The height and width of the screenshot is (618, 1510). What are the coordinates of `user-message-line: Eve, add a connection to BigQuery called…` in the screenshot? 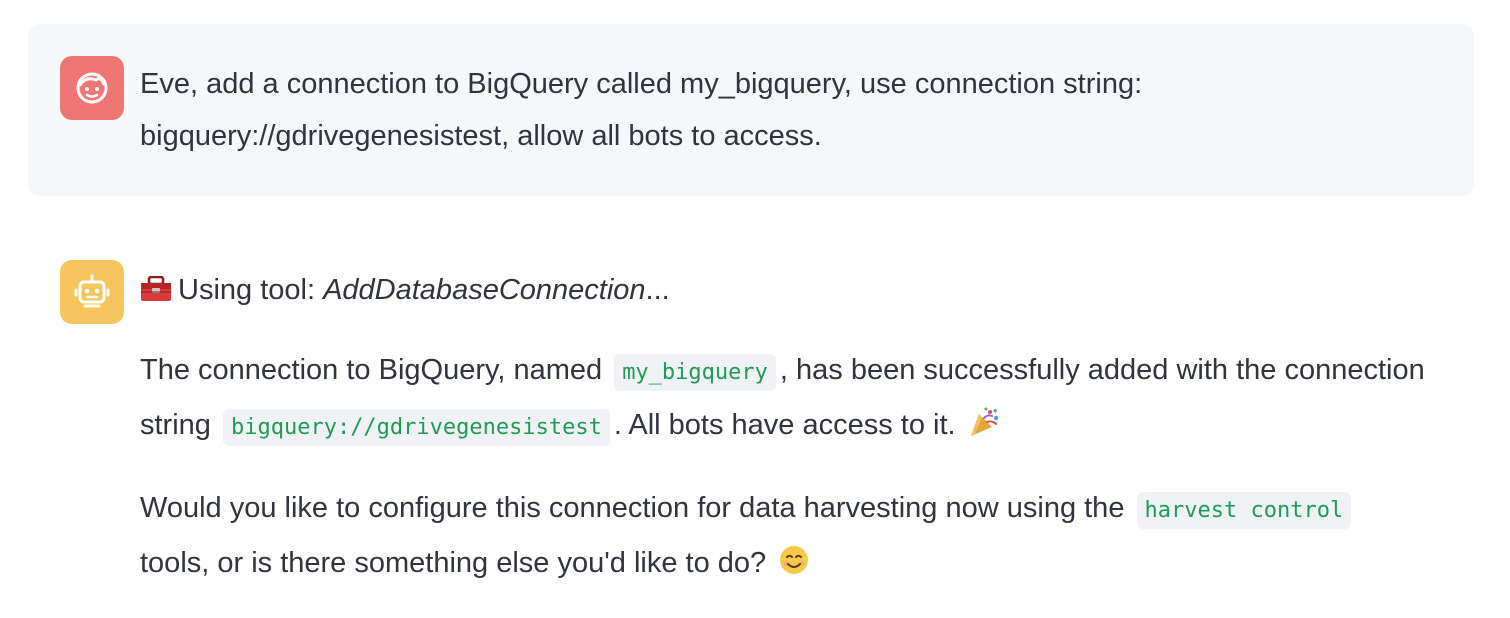 It's located at (641, 84).